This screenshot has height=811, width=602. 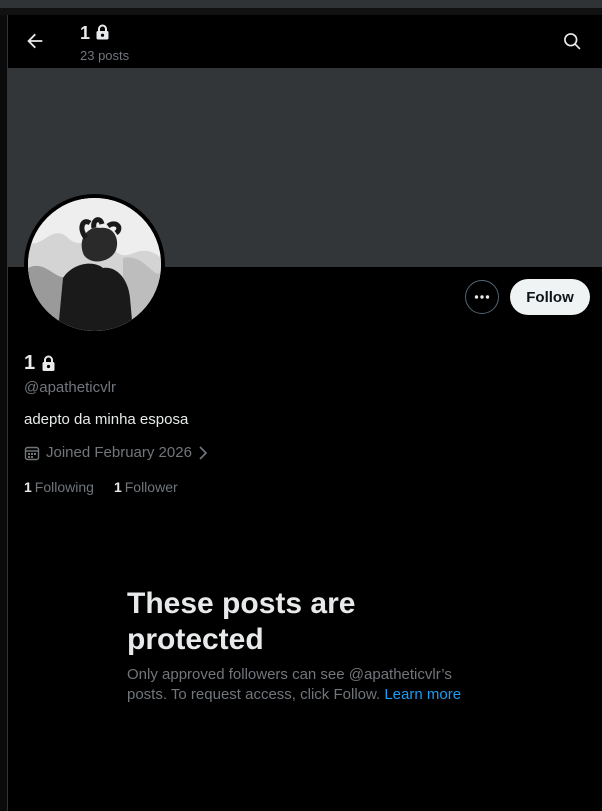 I want to click on followers-label: Follower, so click(x=151, y=487).